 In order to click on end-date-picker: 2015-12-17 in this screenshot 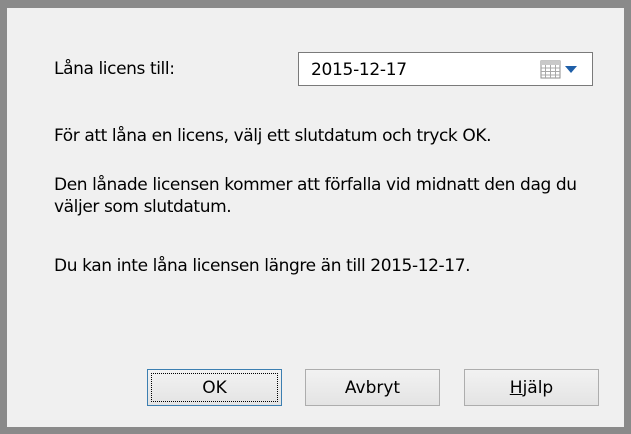, I will do `click(445, 69)`.